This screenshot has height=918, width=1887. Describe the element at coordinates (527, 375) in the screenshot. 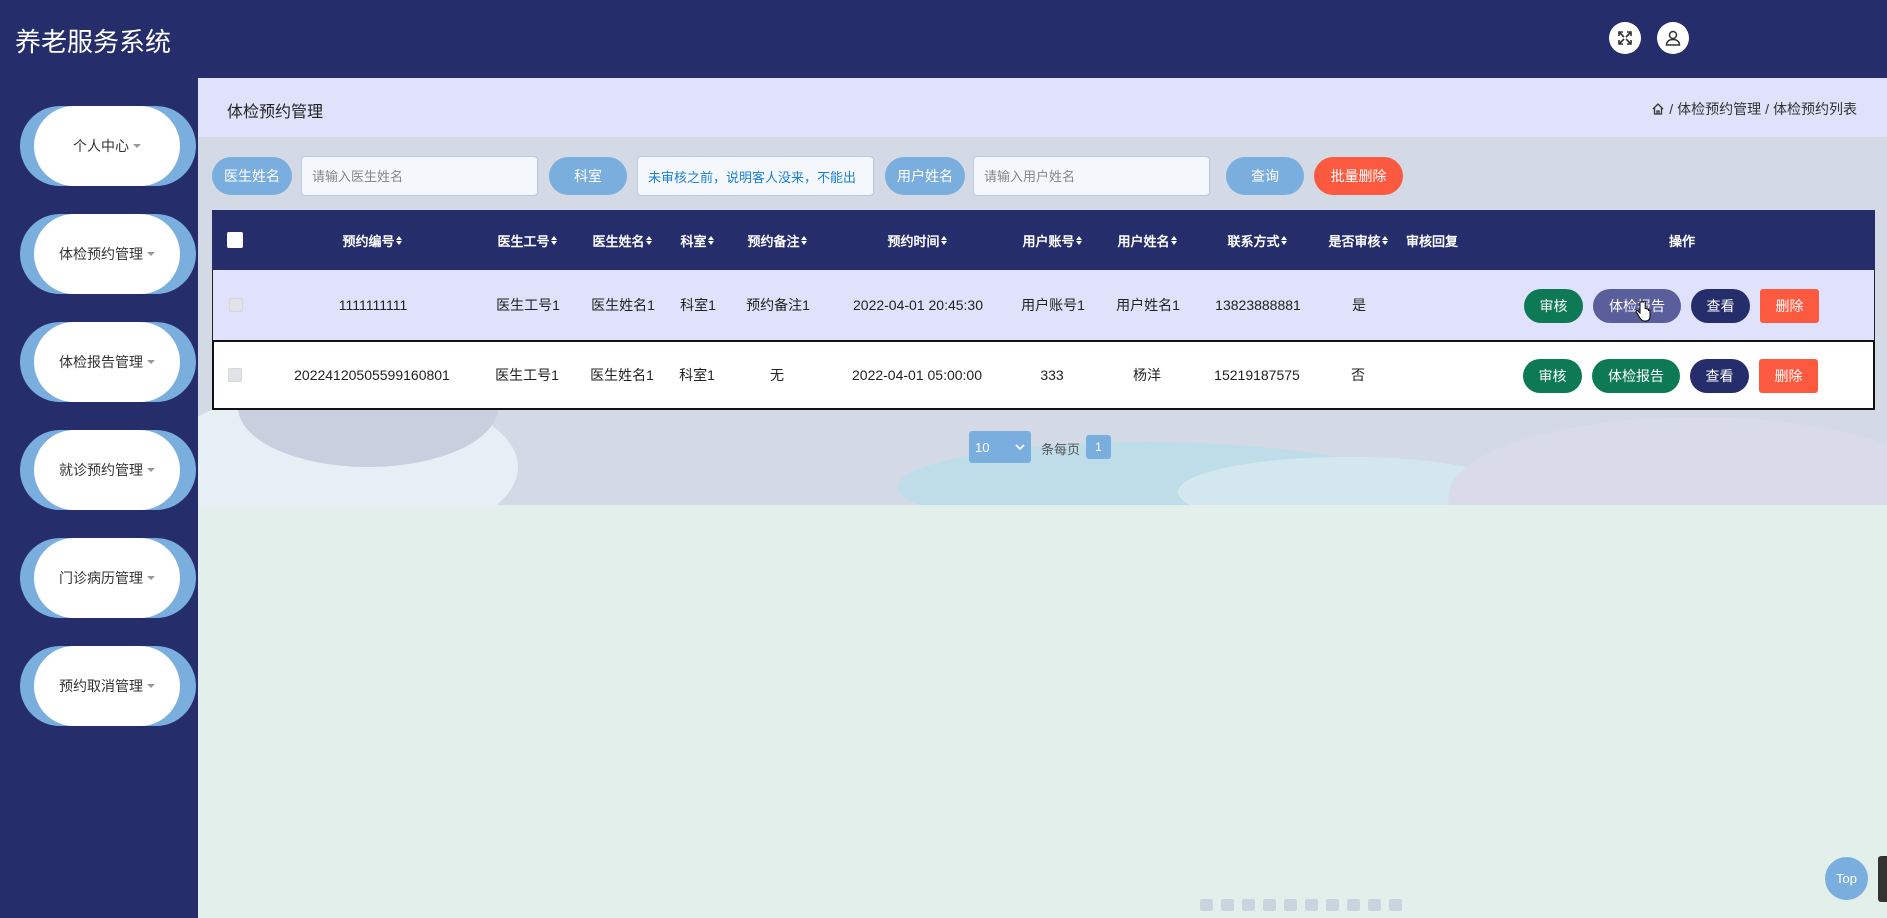

I see `cell-doctor-no: 医生工号1` at that location.